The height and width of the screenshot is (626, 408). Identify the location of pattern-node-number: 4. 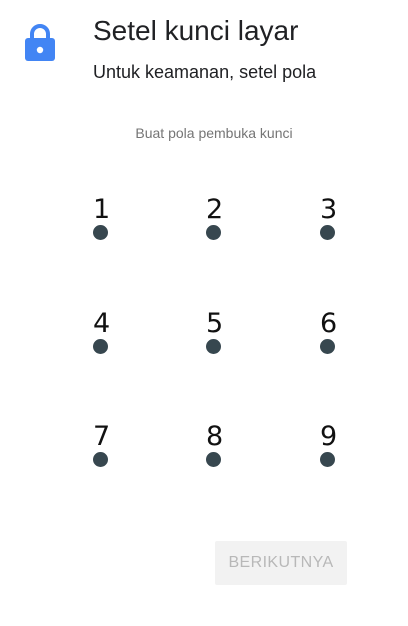
(102, 323).